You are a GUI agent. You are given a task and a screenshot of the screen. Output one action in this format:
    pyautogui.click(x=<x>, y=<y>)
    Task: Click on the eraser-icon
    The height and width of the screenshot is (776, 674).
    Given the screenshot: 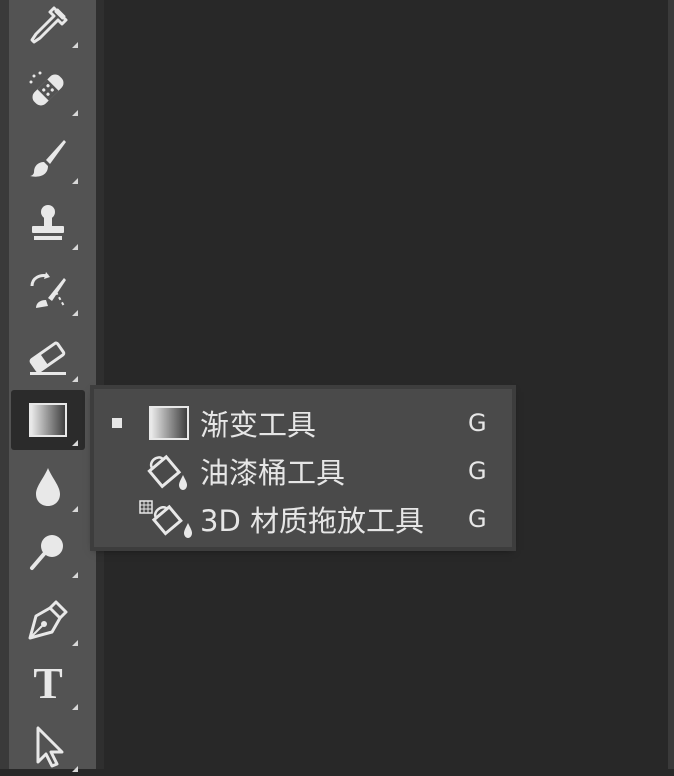 What is the action you would take?
    pyautogui.click(x=47, y=358)
    